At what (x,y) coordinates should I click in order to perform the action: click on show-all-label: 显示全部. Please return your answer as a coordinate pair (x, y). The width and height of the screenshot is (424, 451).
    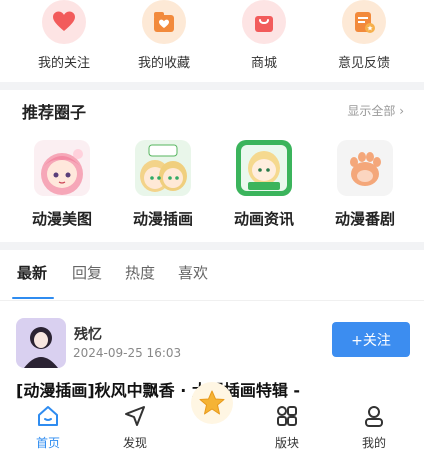
    Looking at the image, I should click on (371, 111).